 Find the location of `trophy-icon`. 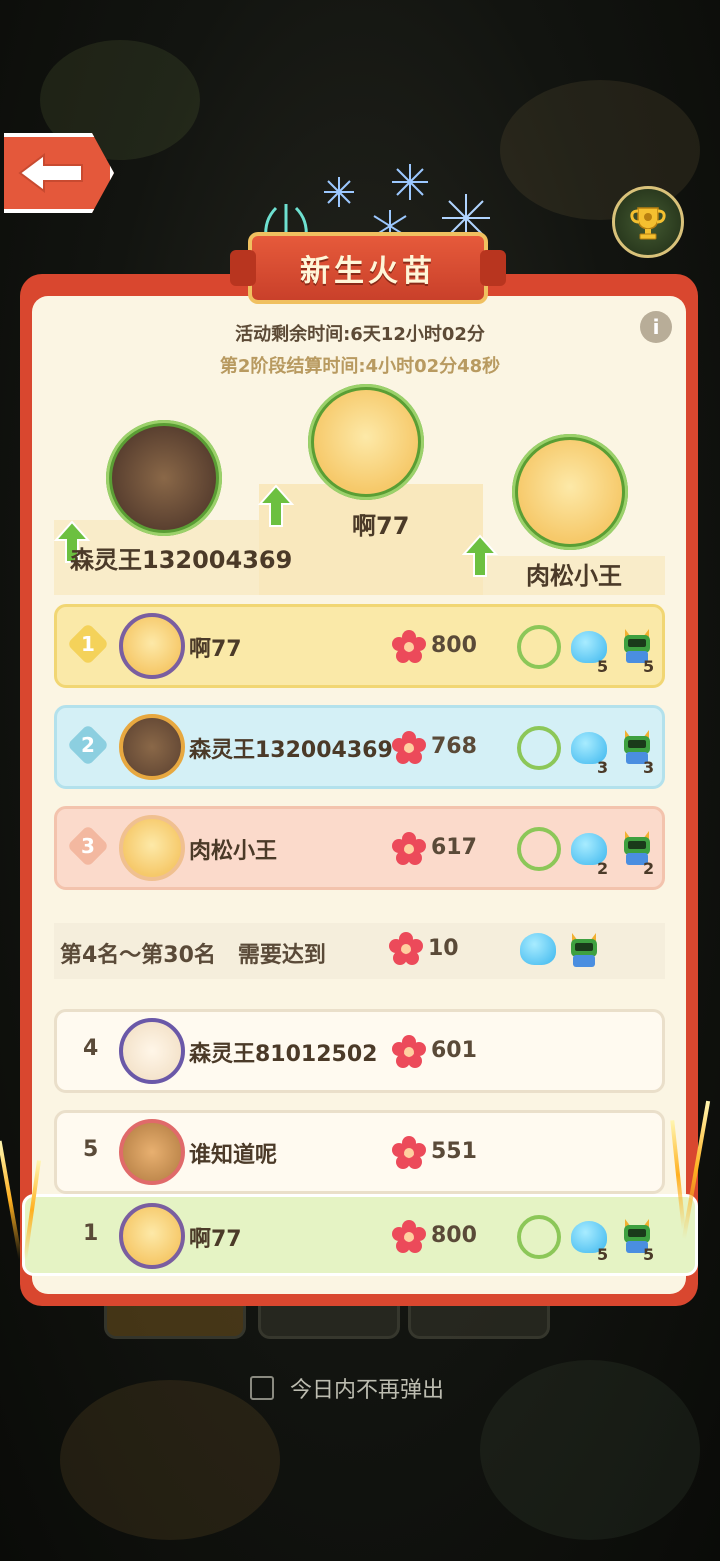

trophy-icon is located at coordinates (648, 223).